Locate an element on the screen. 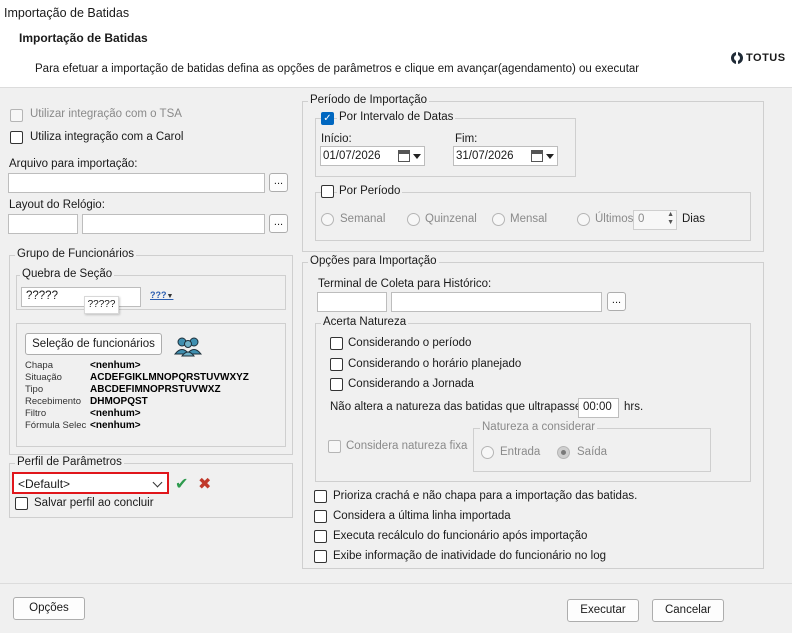 The height and width of the screenshot is (633, 792). execute-button: Executar is located at coordinates (603, 610).